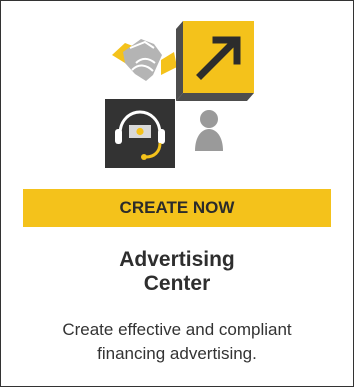 This screenshot has height=387, width=354. Describe the element at coordinates (215, 61) in the screenshot. I see `arrow-up-right-icon` at that location.